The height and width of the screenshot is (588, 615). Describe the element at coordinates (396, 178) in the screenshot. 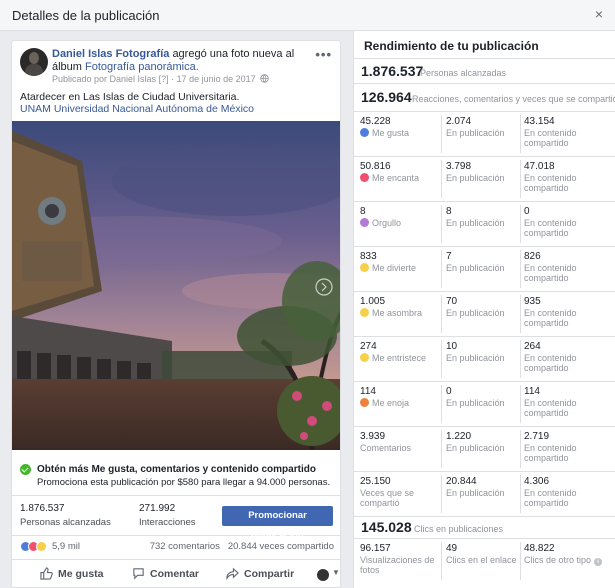

I see `reaction-name-text: Me encanta` at that location.